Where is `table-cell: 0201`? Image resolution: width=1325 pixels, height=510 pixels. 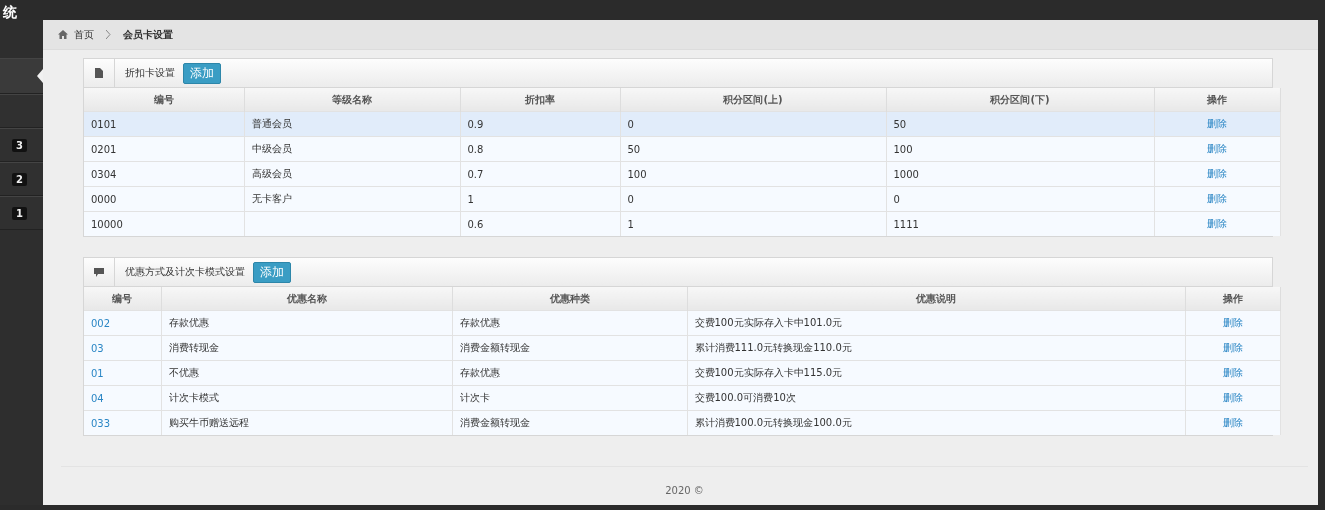
table-cell: 0201 is located at coordinates (164, 149).